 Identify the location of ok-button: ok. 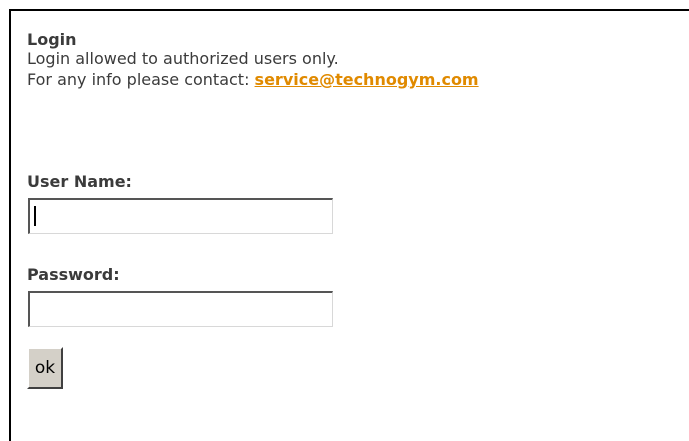
(45, 368).